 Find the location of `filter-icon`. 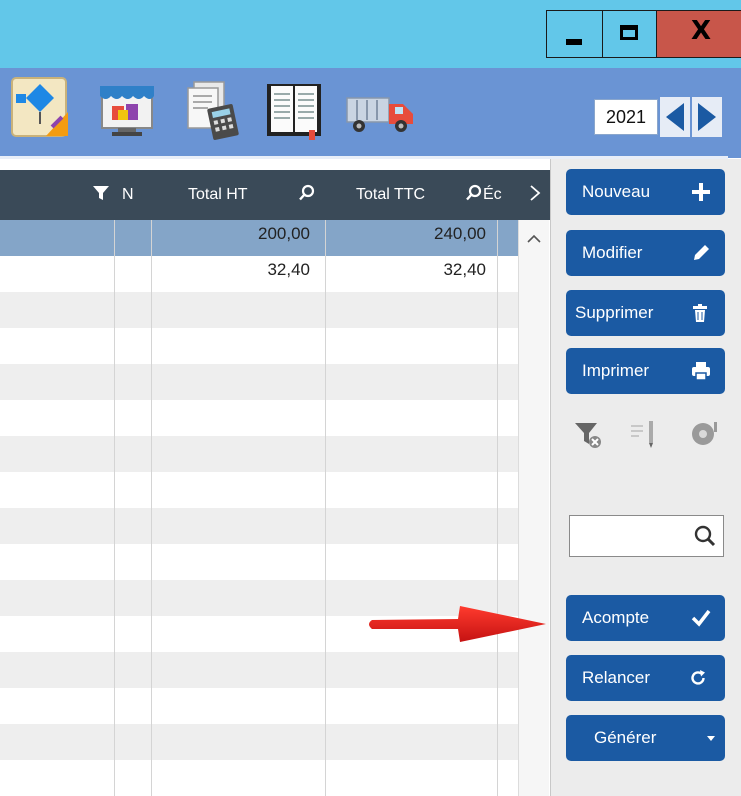

filter-icon is located at coordinates (101, 193).